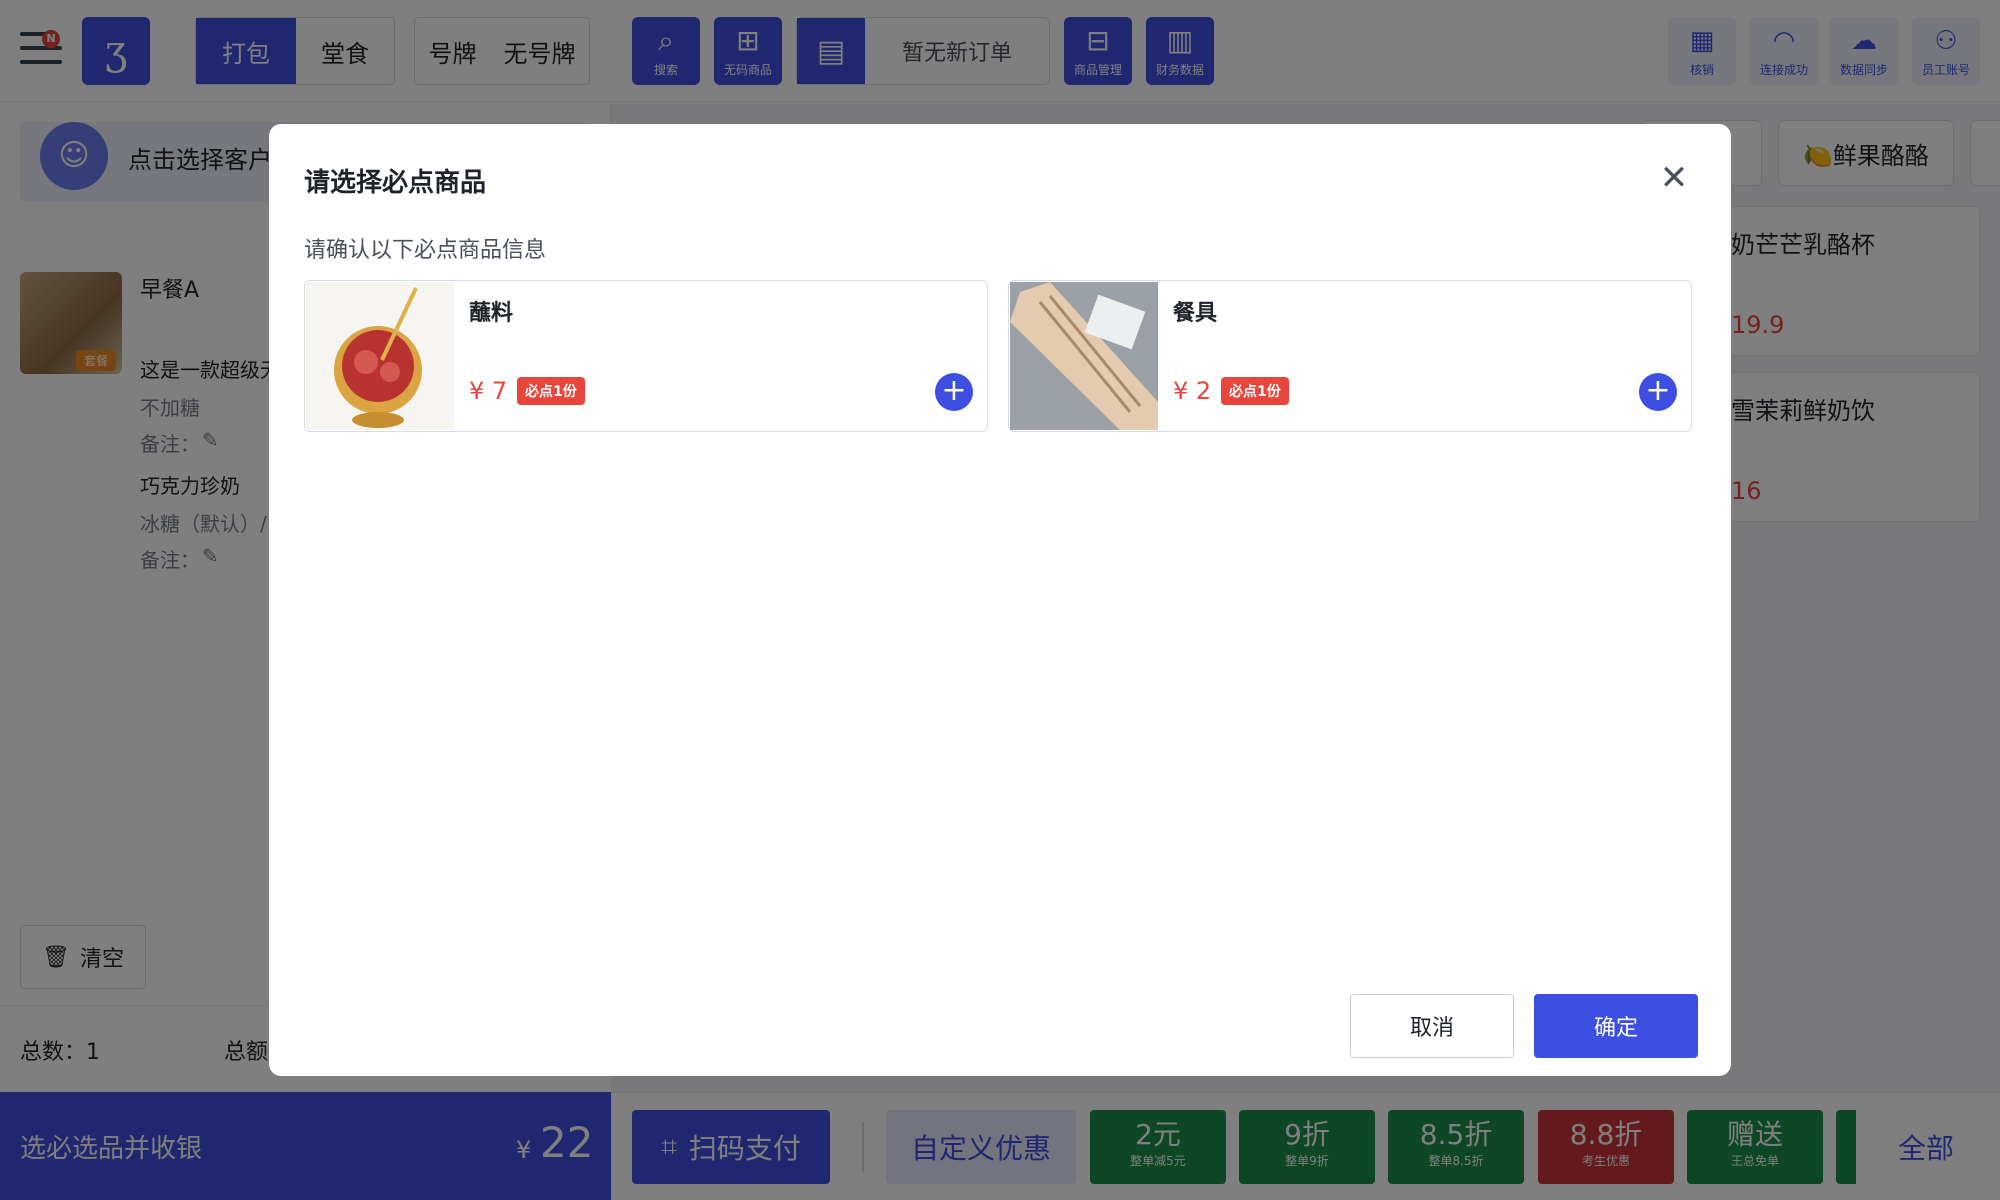  Describe the element at coordinates (1192, 391) in the screenshot. I see `item-price: ¥ 2` at that location.